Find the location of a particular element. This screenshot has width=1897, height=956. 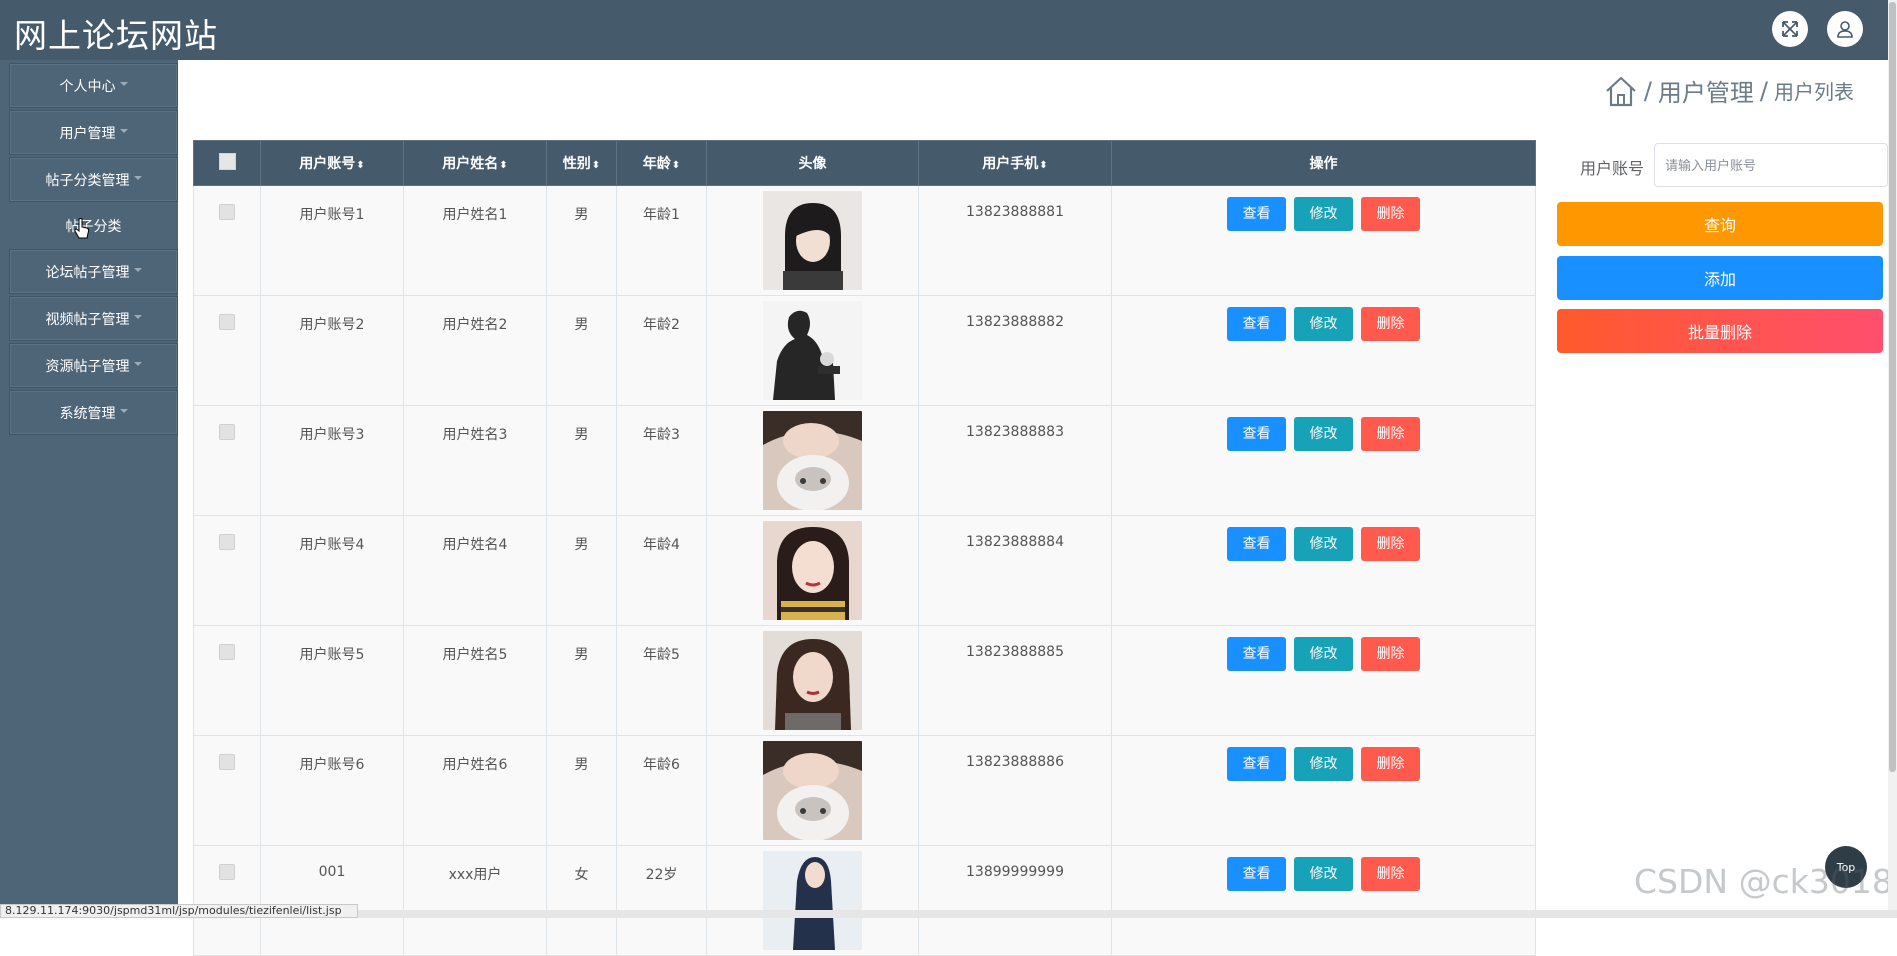

table-row: 用户账号3 用户姓名3 男 年龄3 13823888883 查看 修改 删除 is located at coordinates (864, 460).